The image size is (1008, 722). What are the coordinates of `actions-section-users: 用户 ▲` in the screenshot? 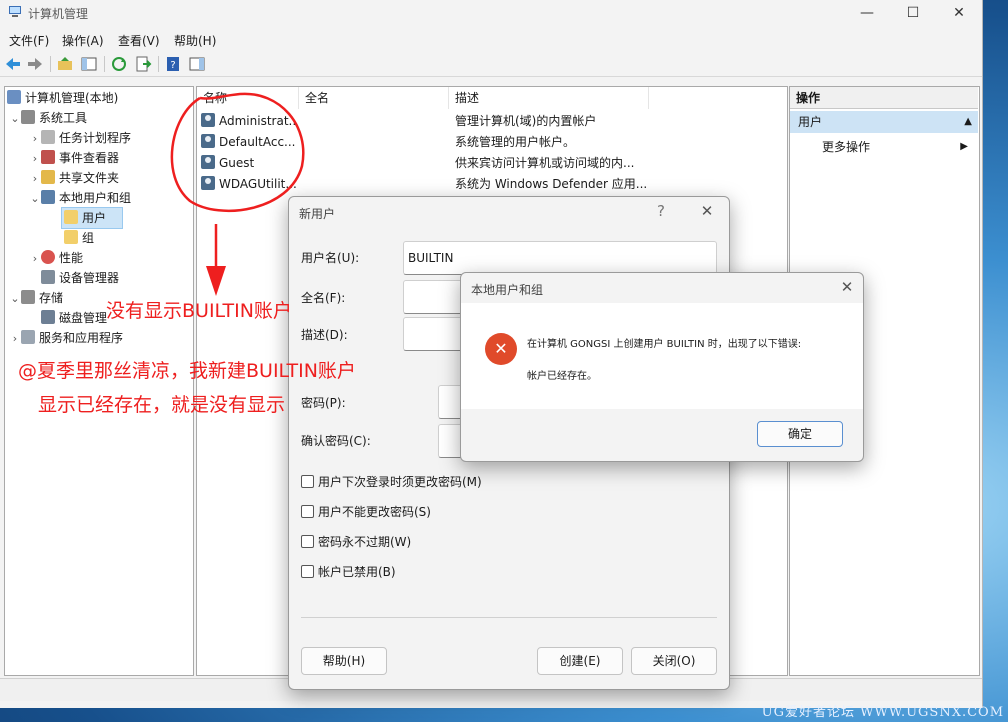 It's located at (884, 122).